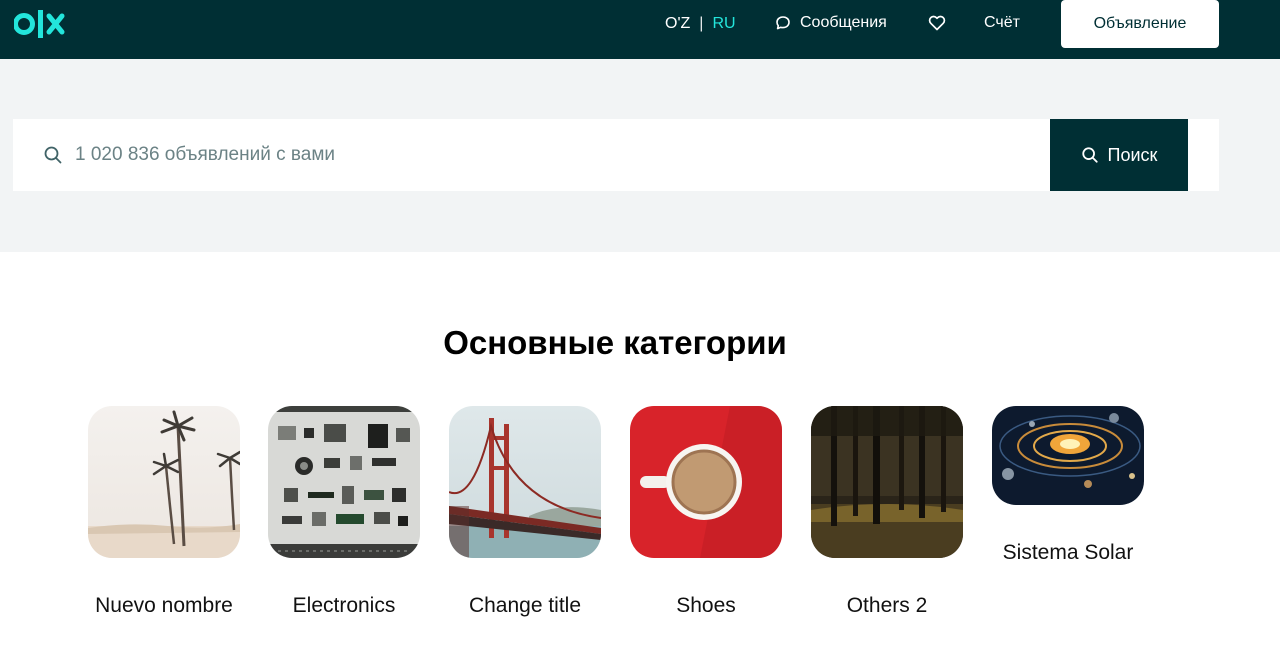 This screenshot has height=647, width=1280. Describe the element at coordinates (525, 482) in the screenshot. I see `category-image-bridge` at that location.